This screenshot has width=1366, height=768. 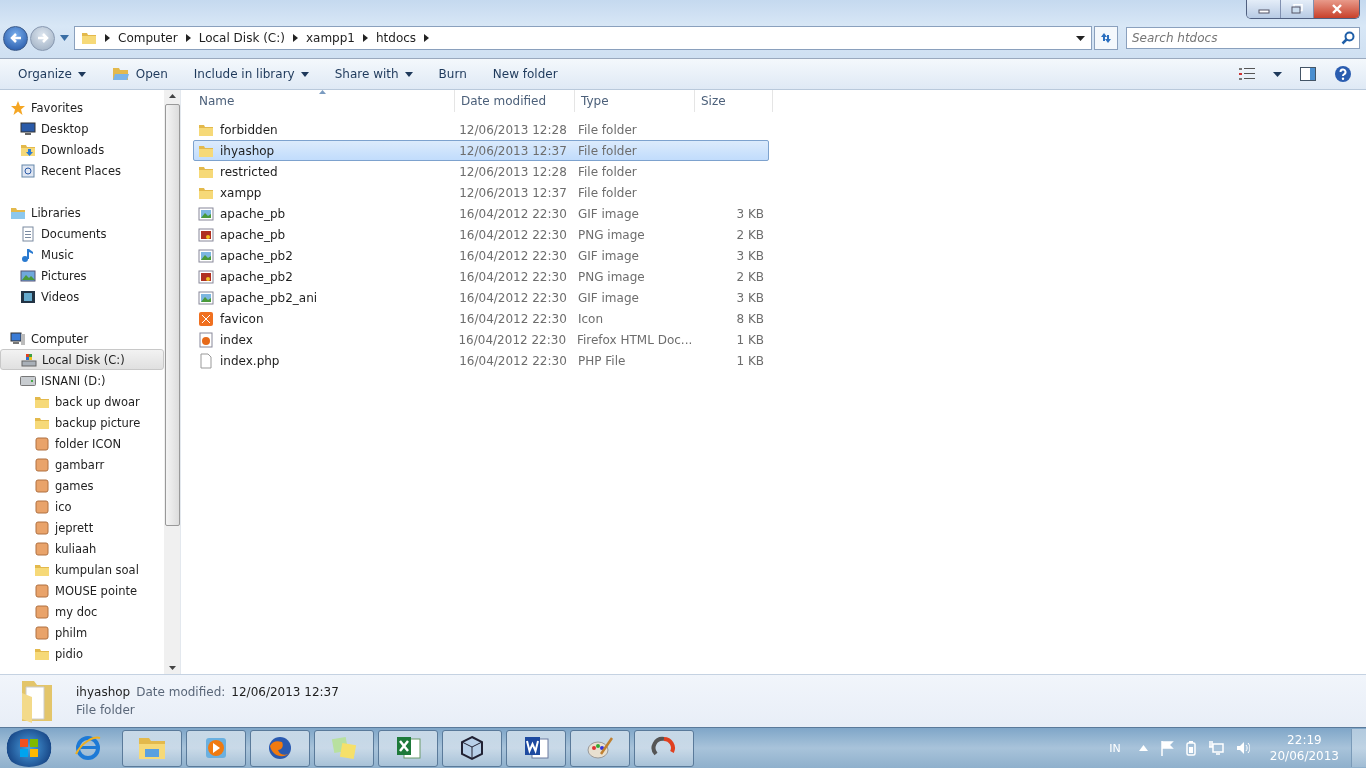 What do you see at coordinates (481, 339) in the screenshot?
I see `file-row: index 16/04/2012 22:30 Firefox HTML Doc... 1 KB` at bounding box center [481, 339].